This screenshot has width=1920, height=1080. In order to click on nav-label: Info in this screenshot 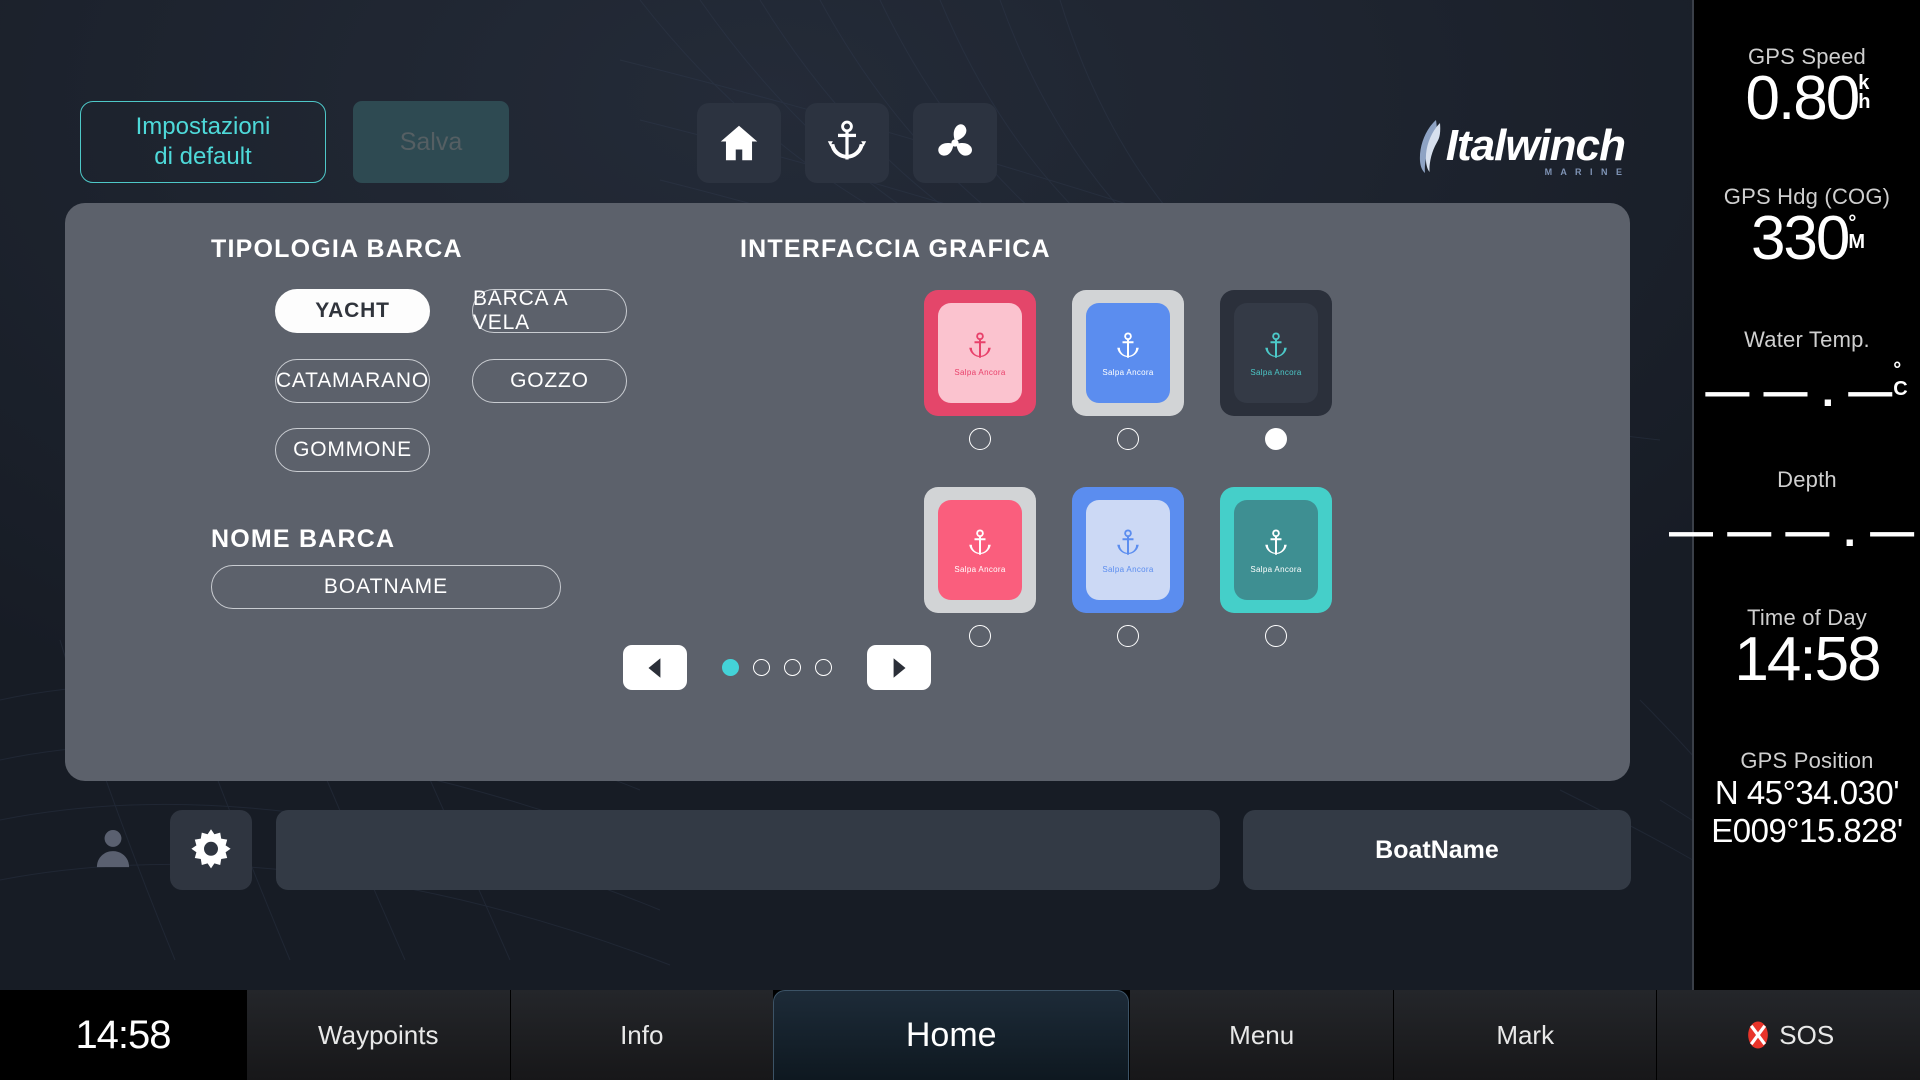, I will do `click(642, 1034)`.